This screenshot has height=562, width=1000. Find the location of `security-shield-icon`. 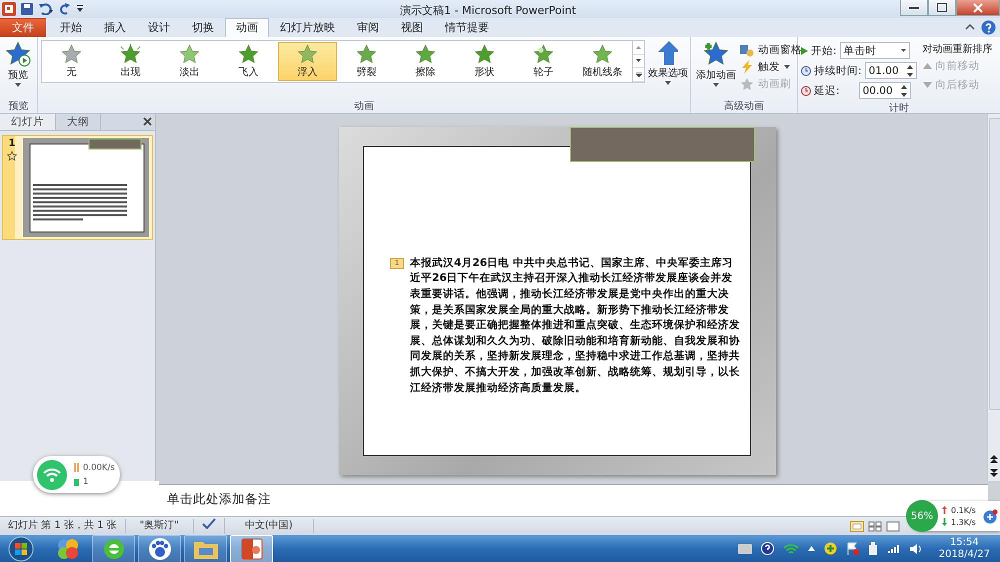

security-shield-icon is located at coordinates (830, 548).